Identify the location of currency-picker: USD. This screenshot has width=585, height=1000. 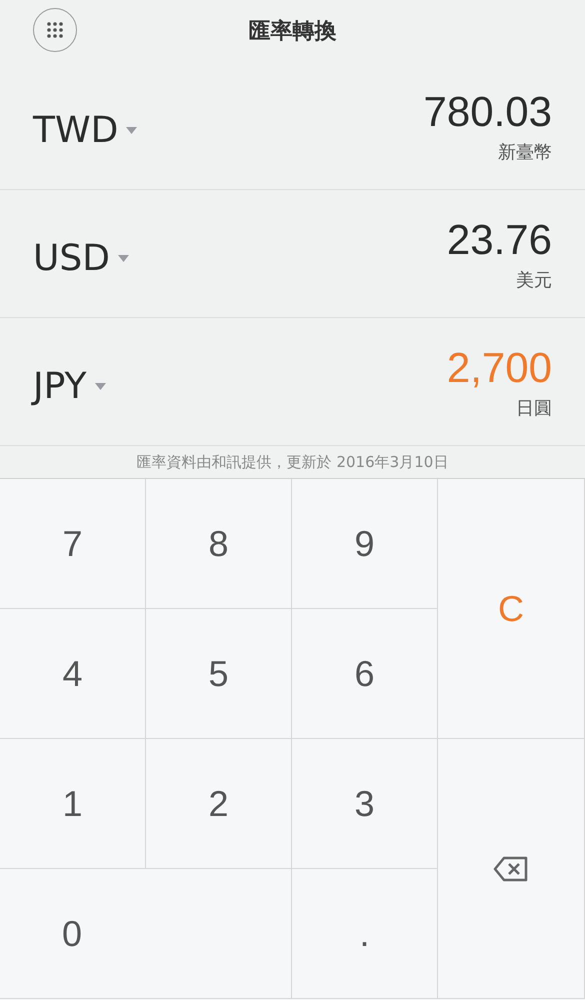
(81, 258).